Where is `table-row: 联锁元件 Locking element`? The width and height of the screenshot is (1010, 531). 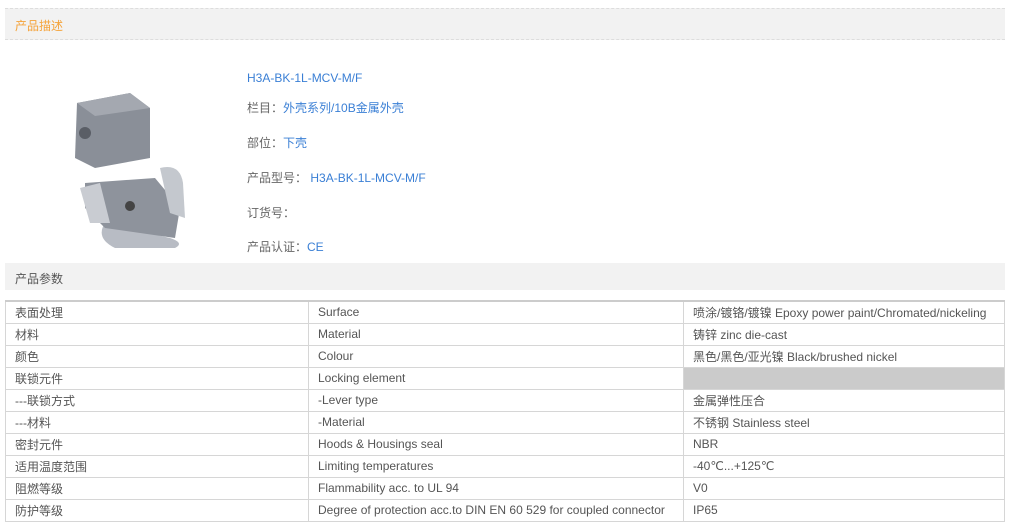
table-row: 联锁元件 Locking element is located at coordinates (505, 378).